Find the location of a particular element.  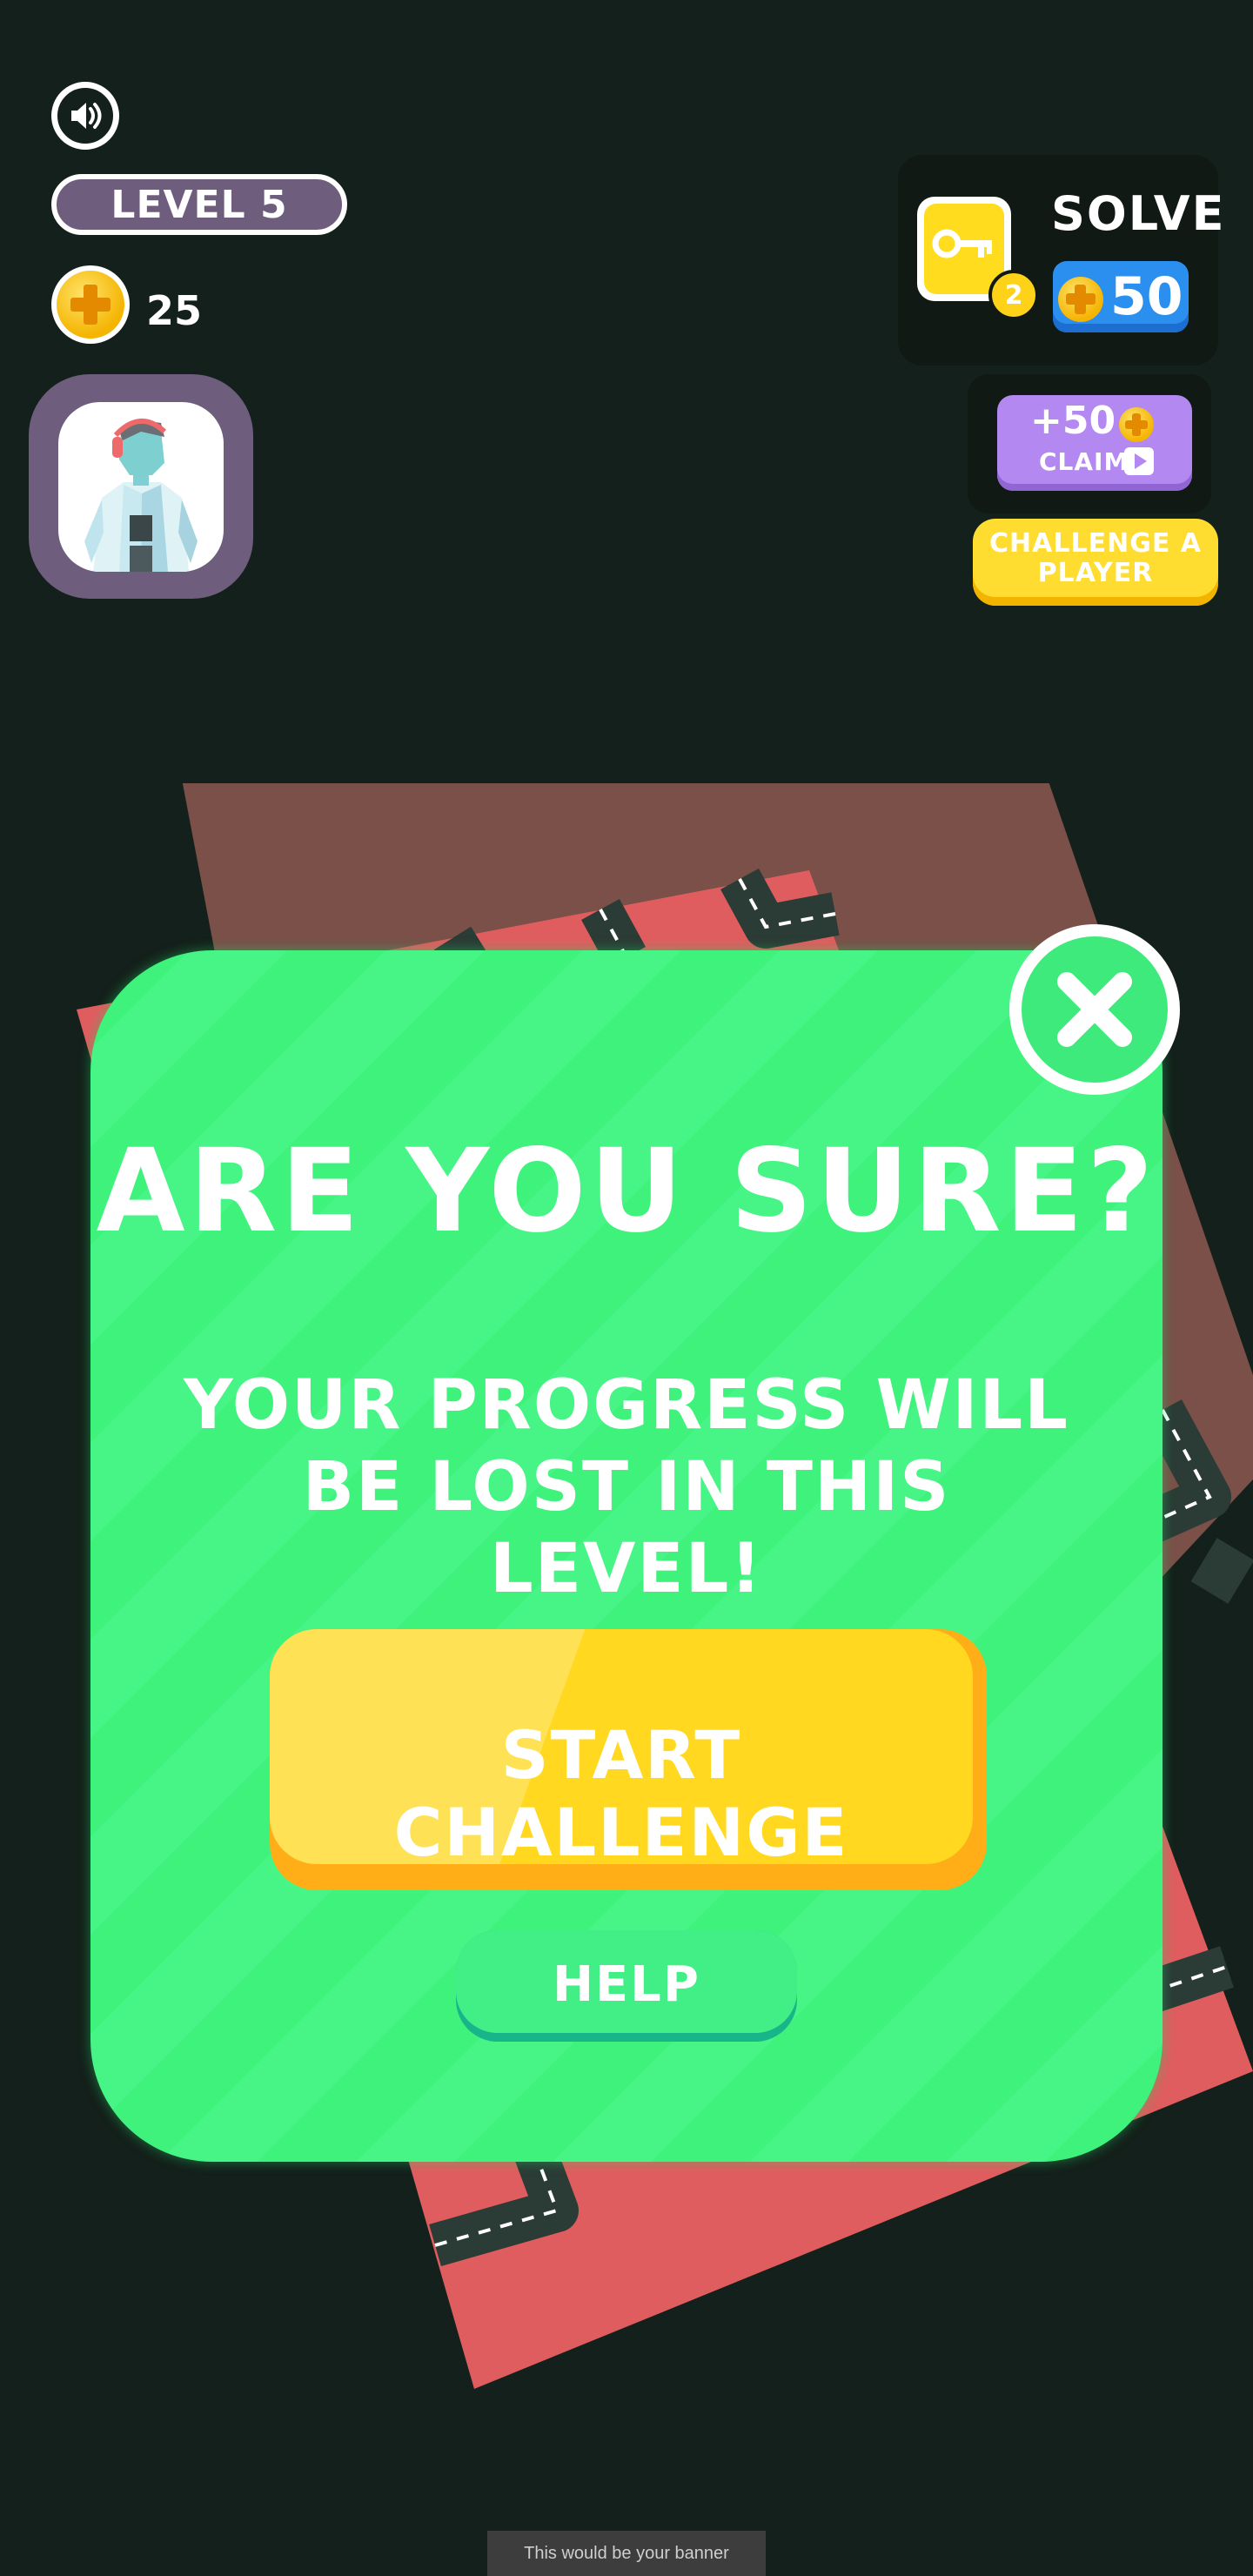

dialog-title: ARE YOU SURE? is located at coordinates (626, 1191).